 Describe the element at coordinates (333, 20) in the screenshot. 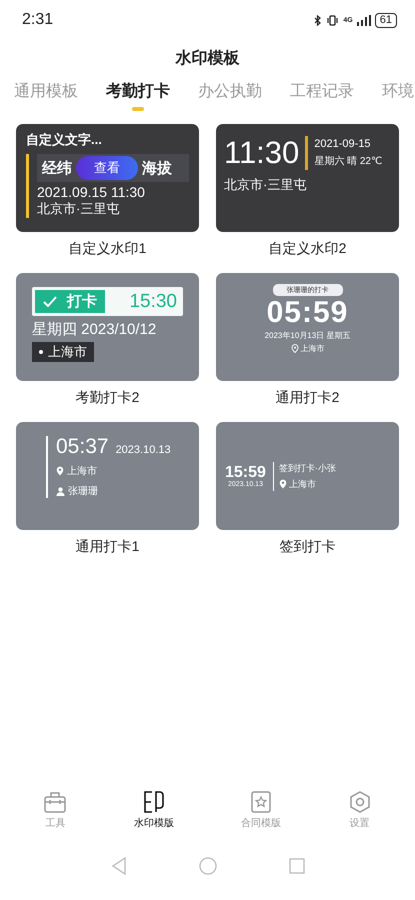

I see `vibrate-icon` at that location.